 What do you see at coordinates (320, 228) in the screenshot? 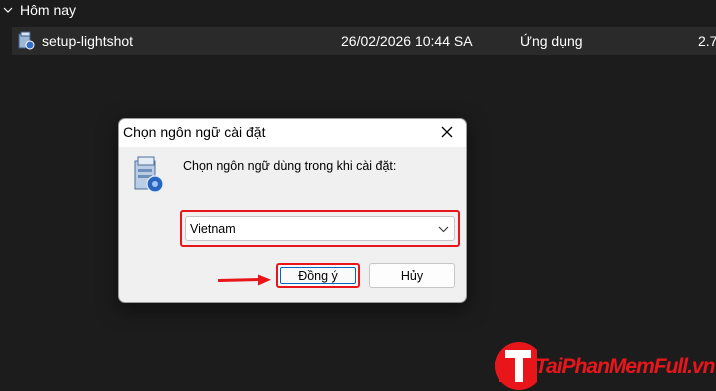
I see `language-select: Vietnam` at bounding box center [320, 228].